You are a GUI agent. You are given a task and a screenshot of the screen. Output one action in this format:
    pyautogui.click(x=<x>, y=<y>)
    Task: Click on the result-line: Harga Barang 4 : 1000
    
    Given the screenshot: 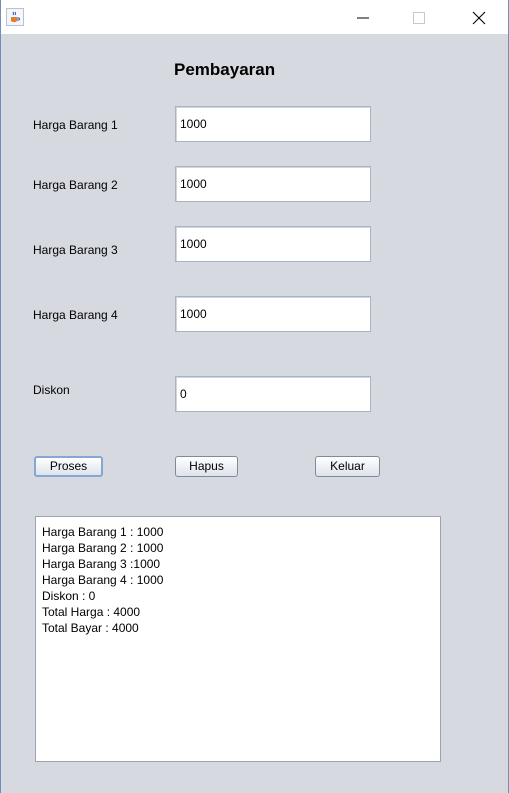 What is the action you would take?
    pyautogui.click(x=103, y=580)
    